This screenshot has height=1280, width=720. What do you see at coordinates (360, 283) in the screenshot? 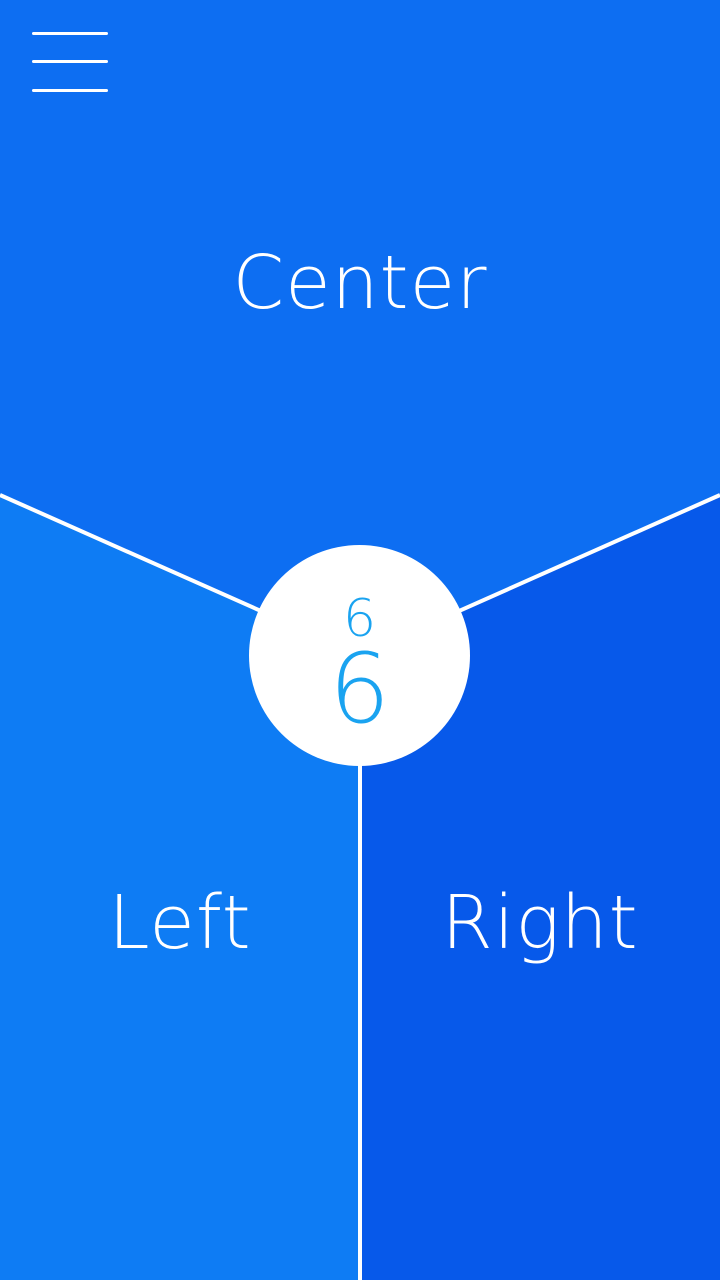
I see `zone-center-label: Center` at bounding box center [360, 283].